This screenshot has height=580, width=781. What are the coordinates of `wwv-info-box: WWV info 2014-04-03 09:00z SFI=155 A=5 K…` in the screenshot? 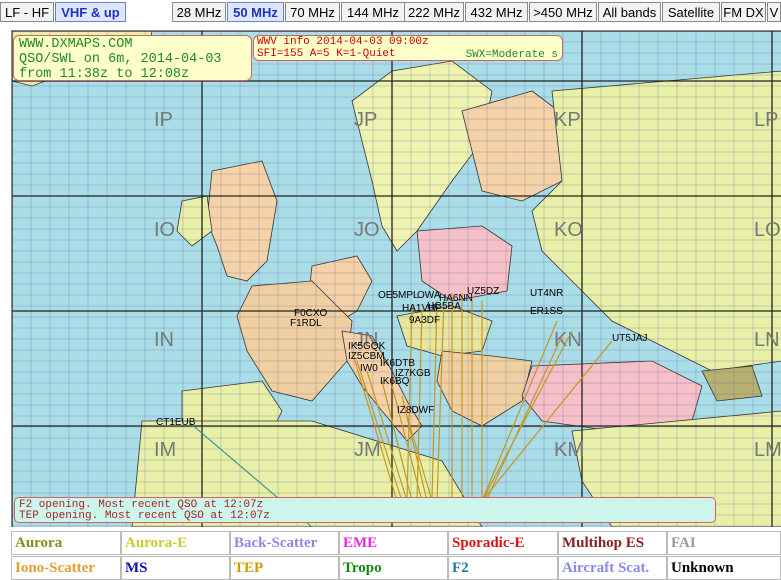 It's located at (408, 48).